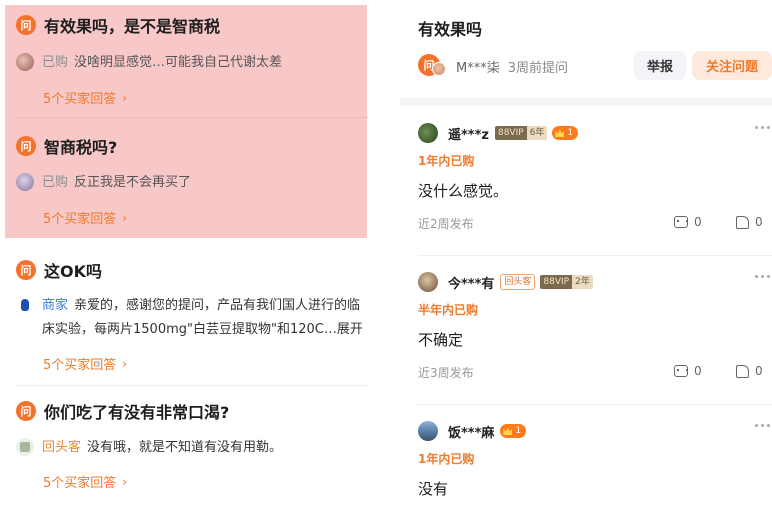 This screenshot has height=515, width=772. I want to click on publish-time: 近2周发布, so click(446, 224).